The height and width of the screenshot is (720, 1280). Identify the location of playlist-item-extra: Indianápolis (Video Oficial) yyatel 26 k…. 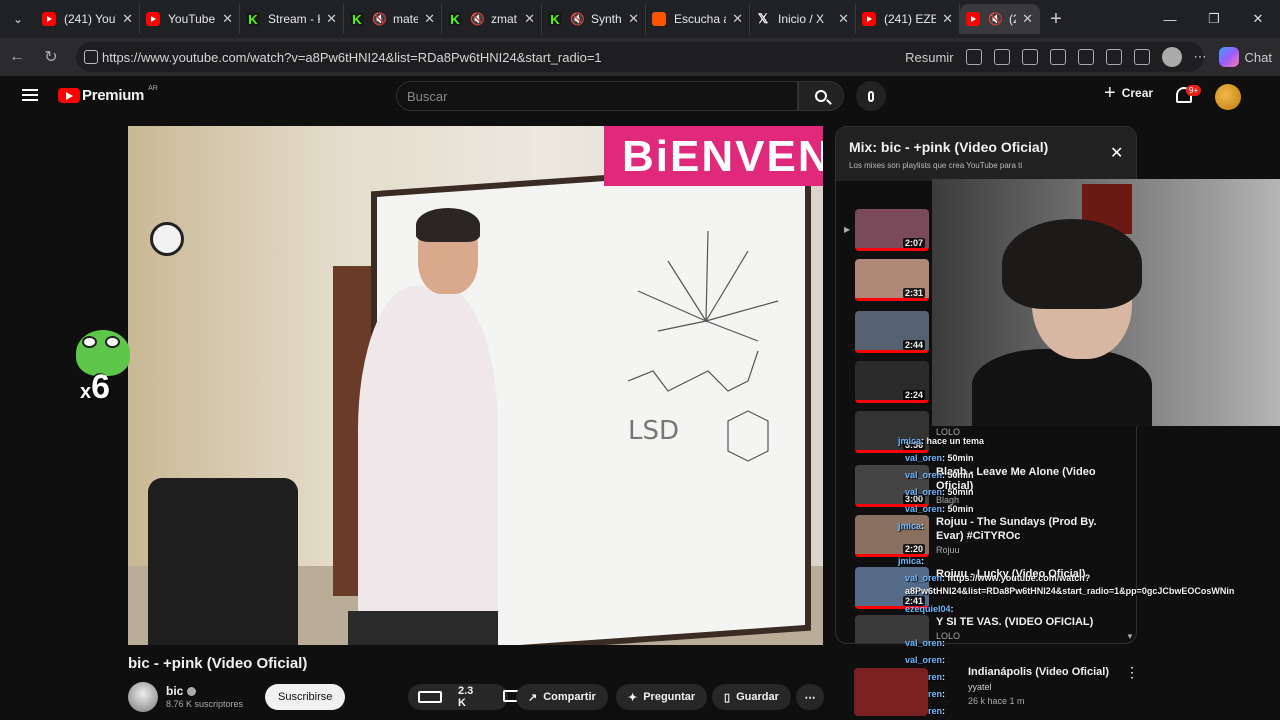
(987, 691).